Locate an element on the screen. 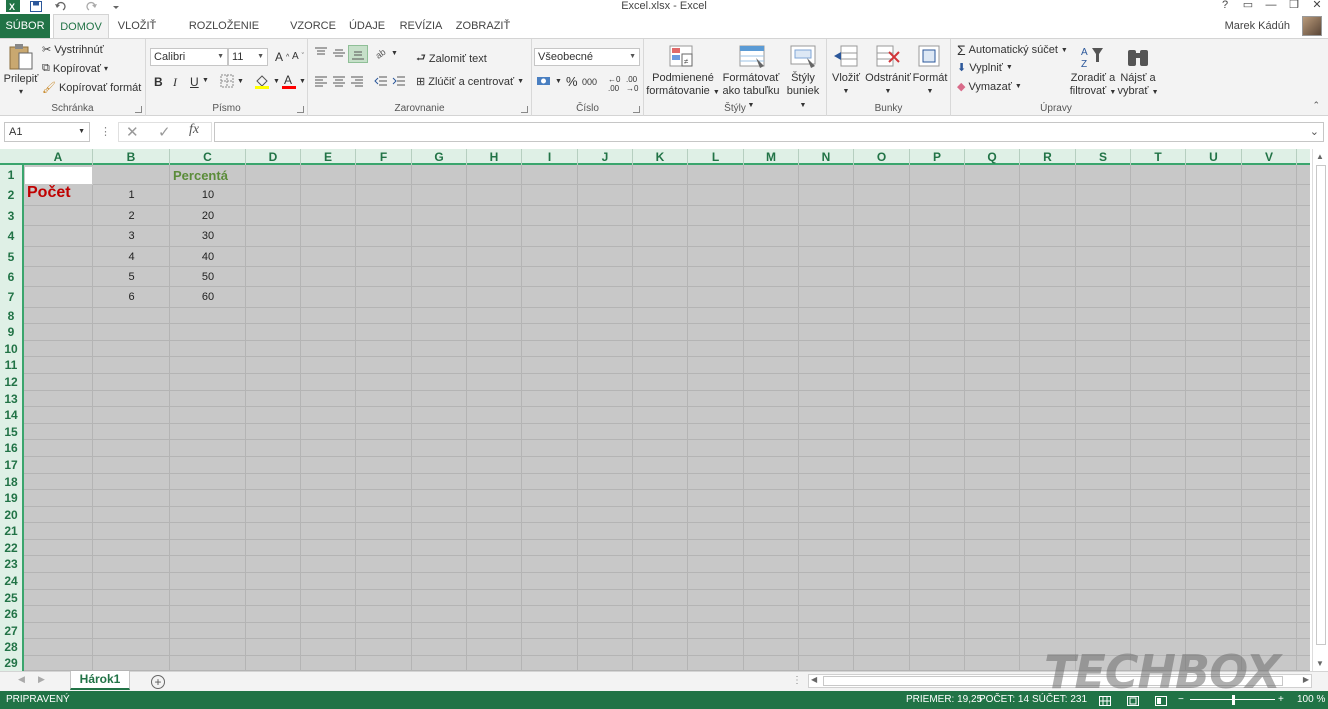 This screenshot has width=1328, height=709. insert-cells-icon is located at coordinates (846, 58).